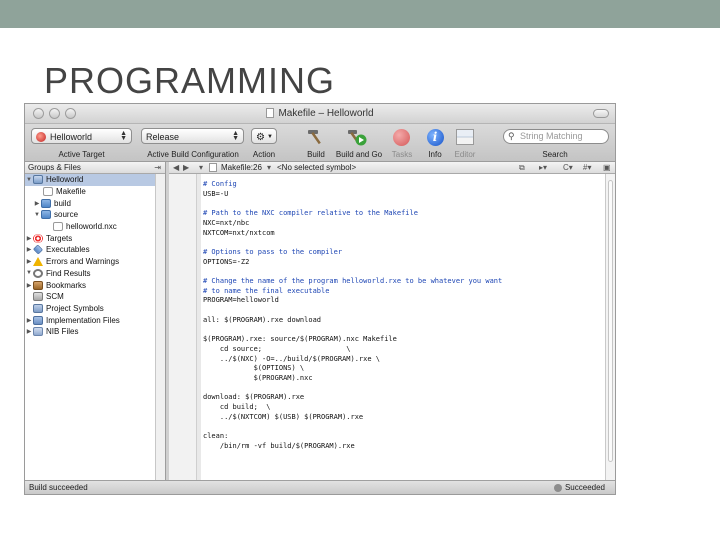 This screenshot has height=540, width=720. I want to click on scrollbar-thumb, so click(610, 321).